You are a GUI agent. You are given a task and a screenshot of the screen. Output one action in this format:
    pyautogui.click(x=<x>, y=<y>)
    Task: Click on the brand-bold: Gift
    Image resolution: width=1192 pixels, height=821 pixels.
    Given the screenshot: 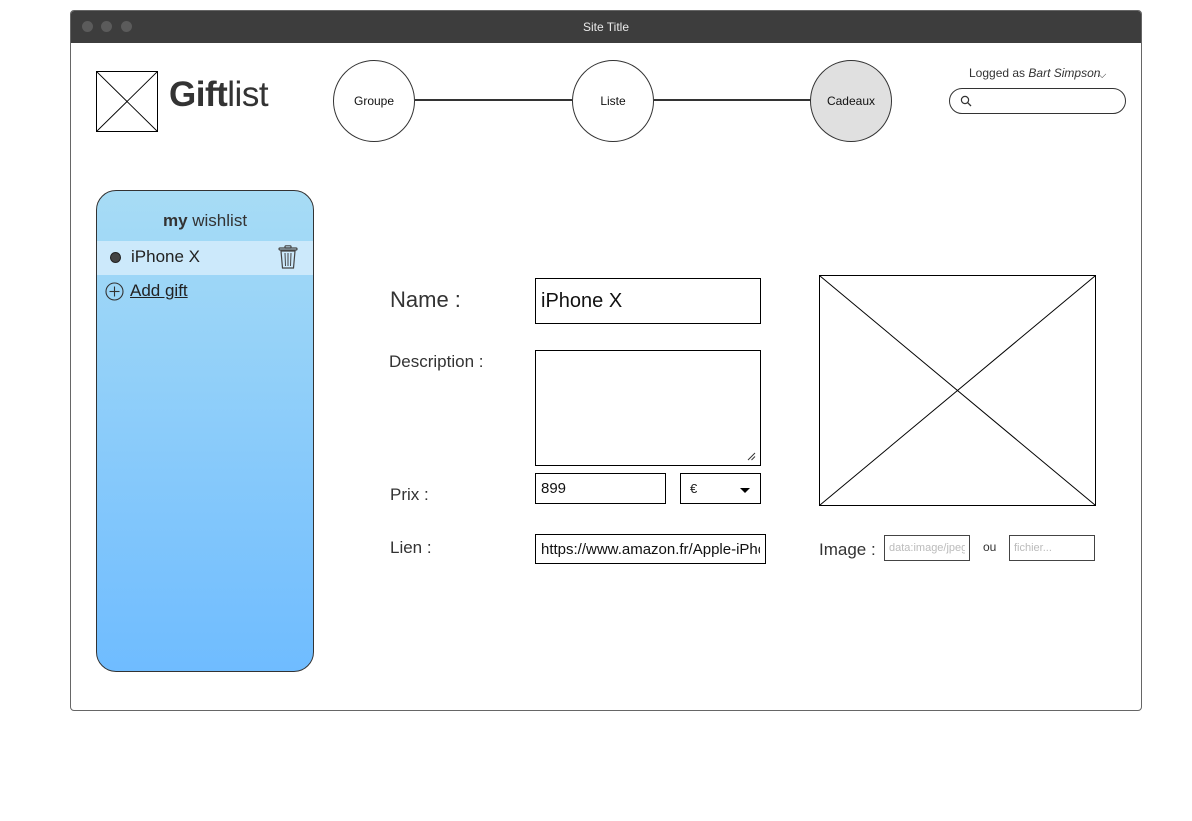 What is the action you would take?
    pyautogui.click(x=198, y=94)
    